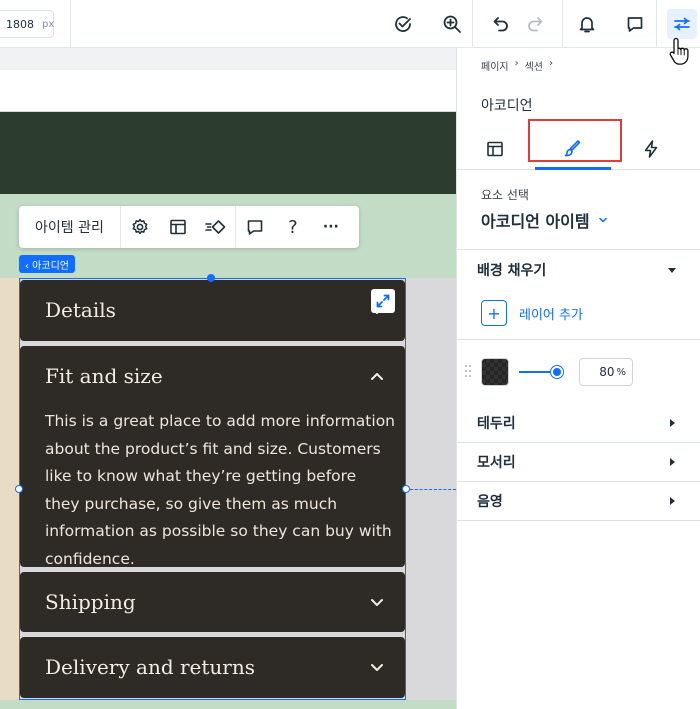  I want to click on element-select-value: 아코디언 아이템, so click(535, 221).